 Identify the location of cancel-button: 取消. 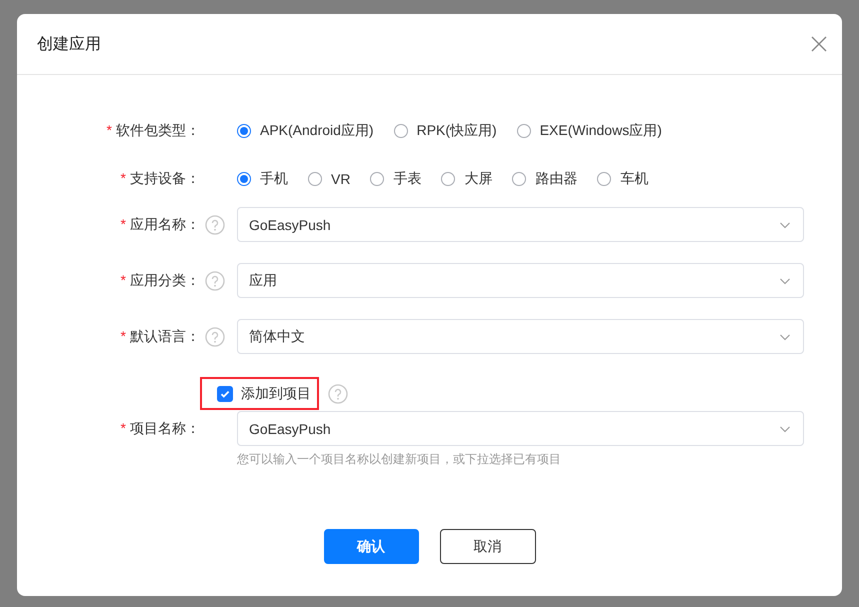
(488, 546).